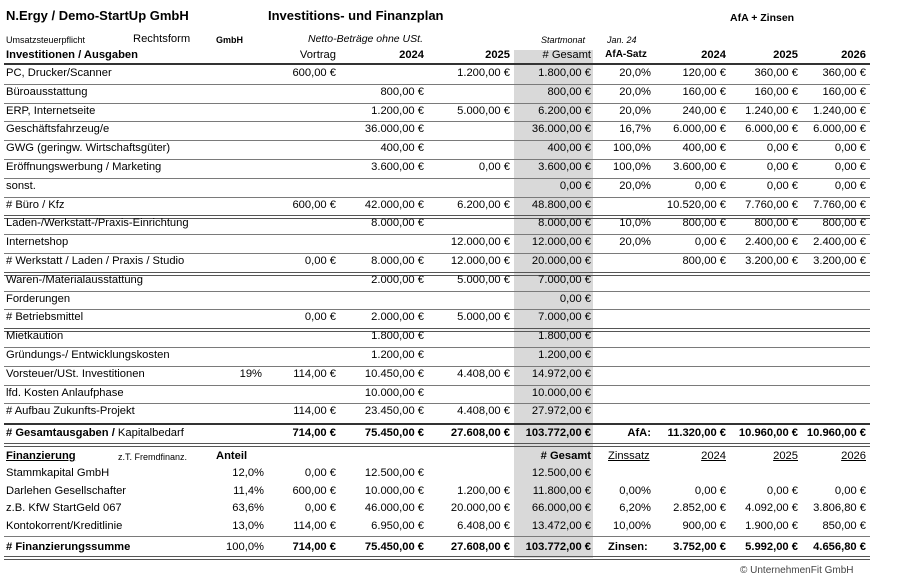 This screenshot has height=582, width=907. Describe the element at coordinates (35, 336) in the screenshot. I see `row-label: Mietkaution` at that location.